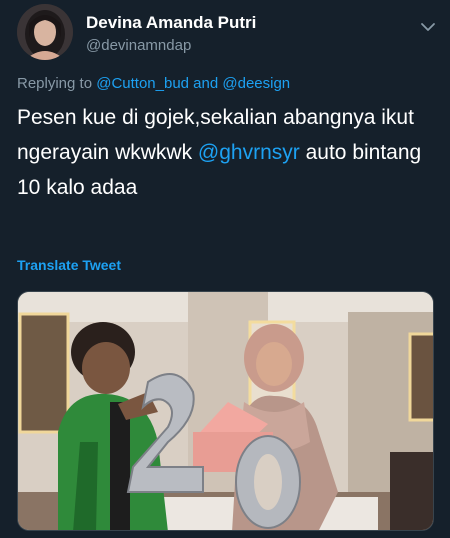 The height and width of the screenshot is (538, 450). Describe the element at coordinates (171, 23) in the screenshot. I see `display-name: Devina Amanda Putri` at that location.